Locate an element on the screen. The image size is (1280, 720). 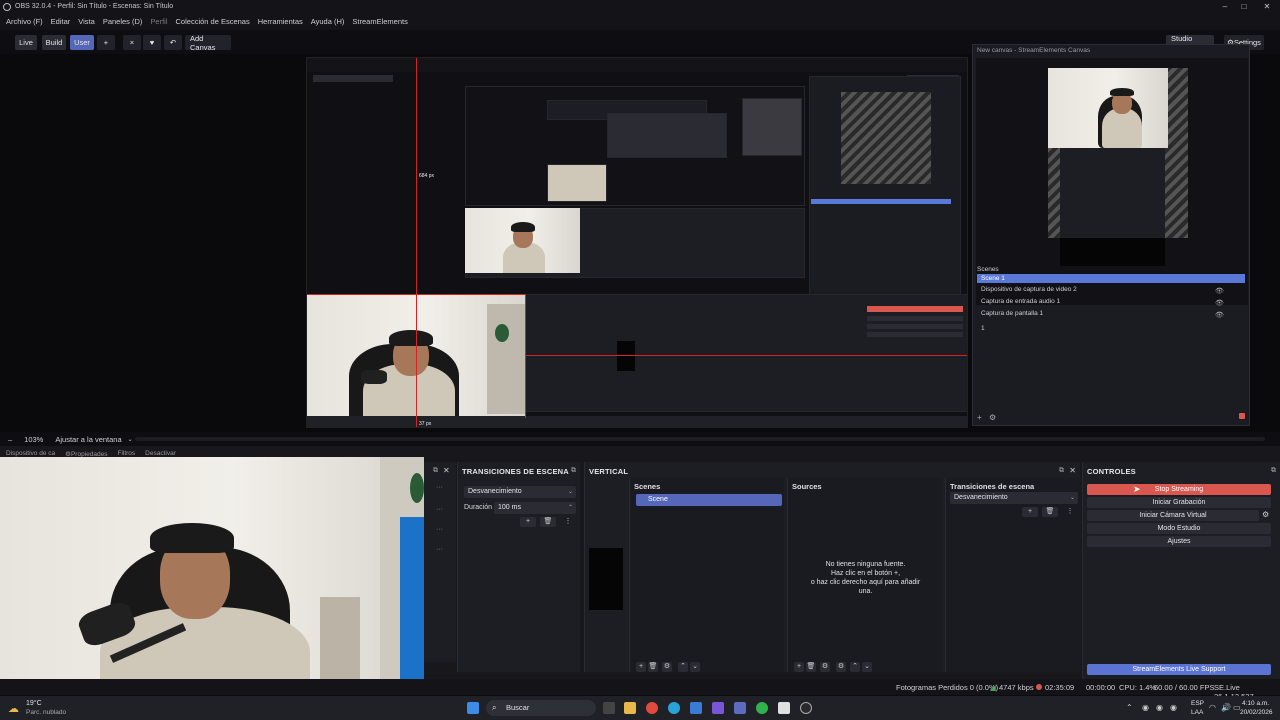
zoom-fit: Ajustar a la ventana is located at coordinates (88, 439).